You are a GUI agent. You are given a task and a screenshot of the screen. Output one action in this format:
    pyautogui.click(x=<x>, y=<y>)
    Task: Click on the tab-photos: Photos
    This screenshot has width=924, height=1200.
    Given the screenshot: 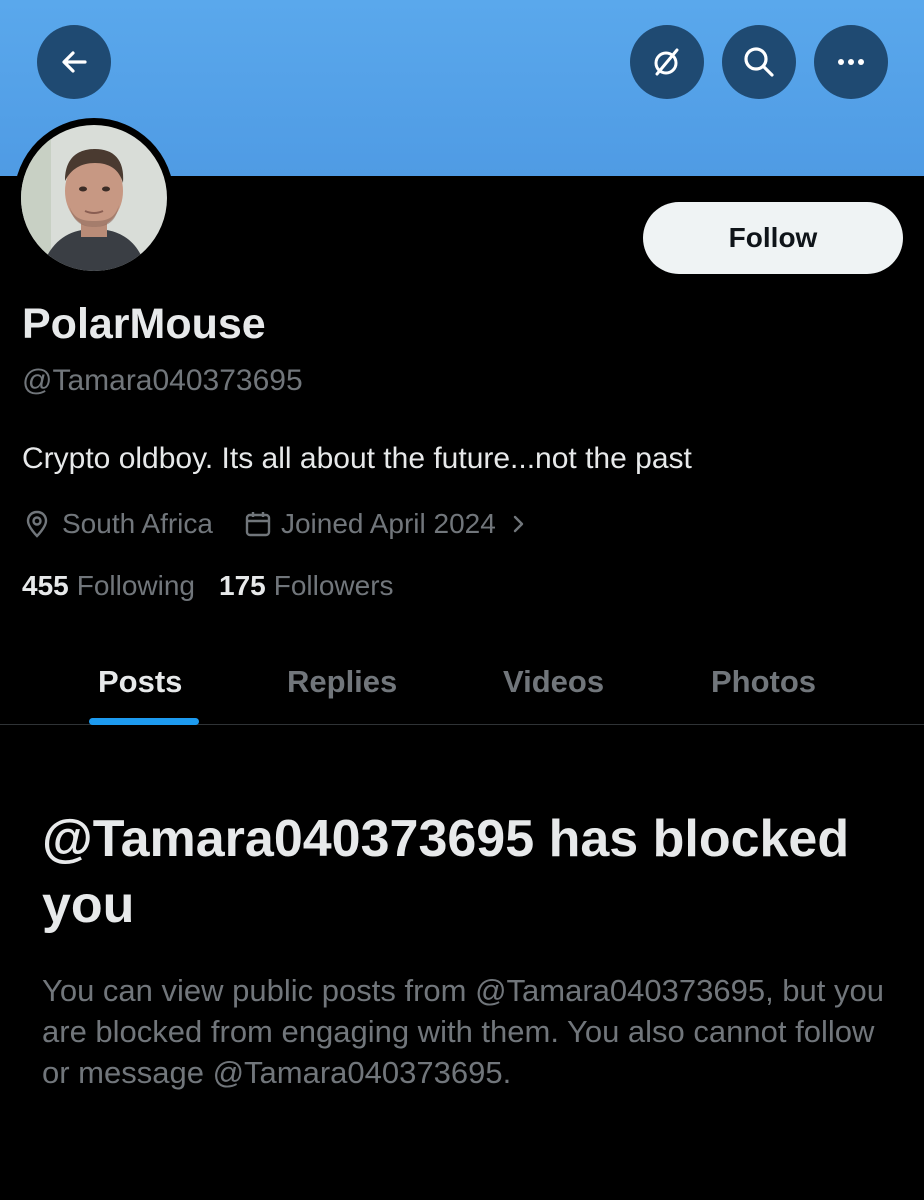 What is the action you would take?
    pyautogui.click(x=763, y=682)
    